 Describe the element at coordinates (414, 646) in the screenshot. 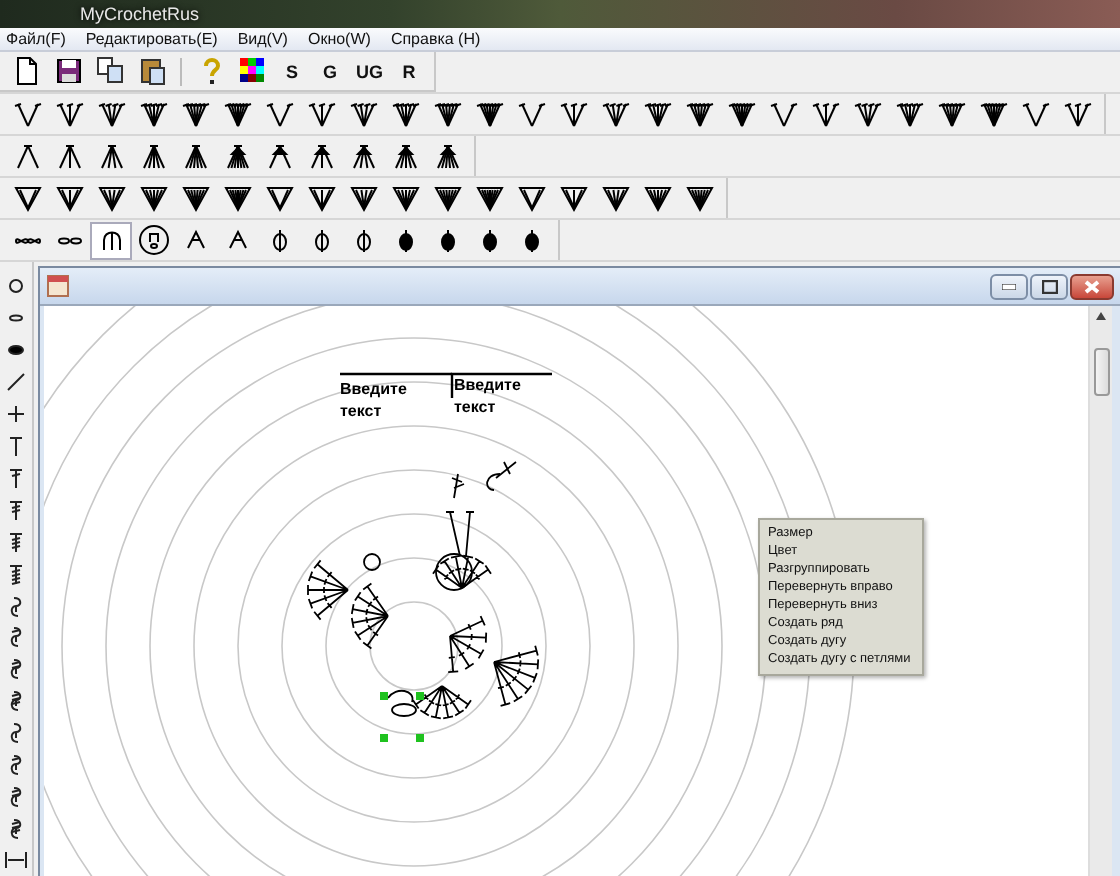

I see `center-ring` at that location.